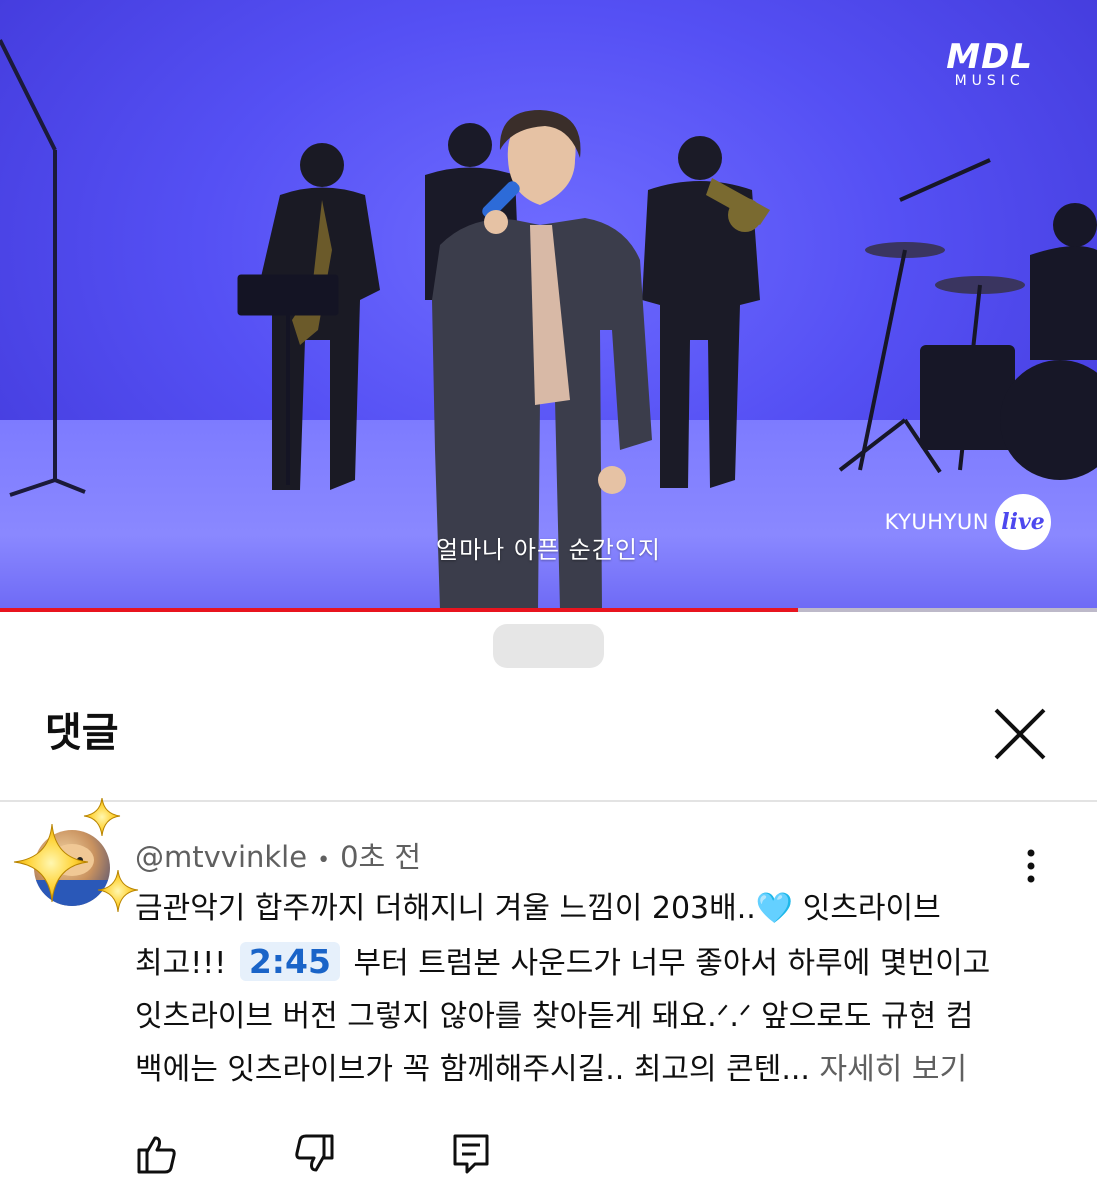  I want to click on dislike-button, so click(314, 1154).